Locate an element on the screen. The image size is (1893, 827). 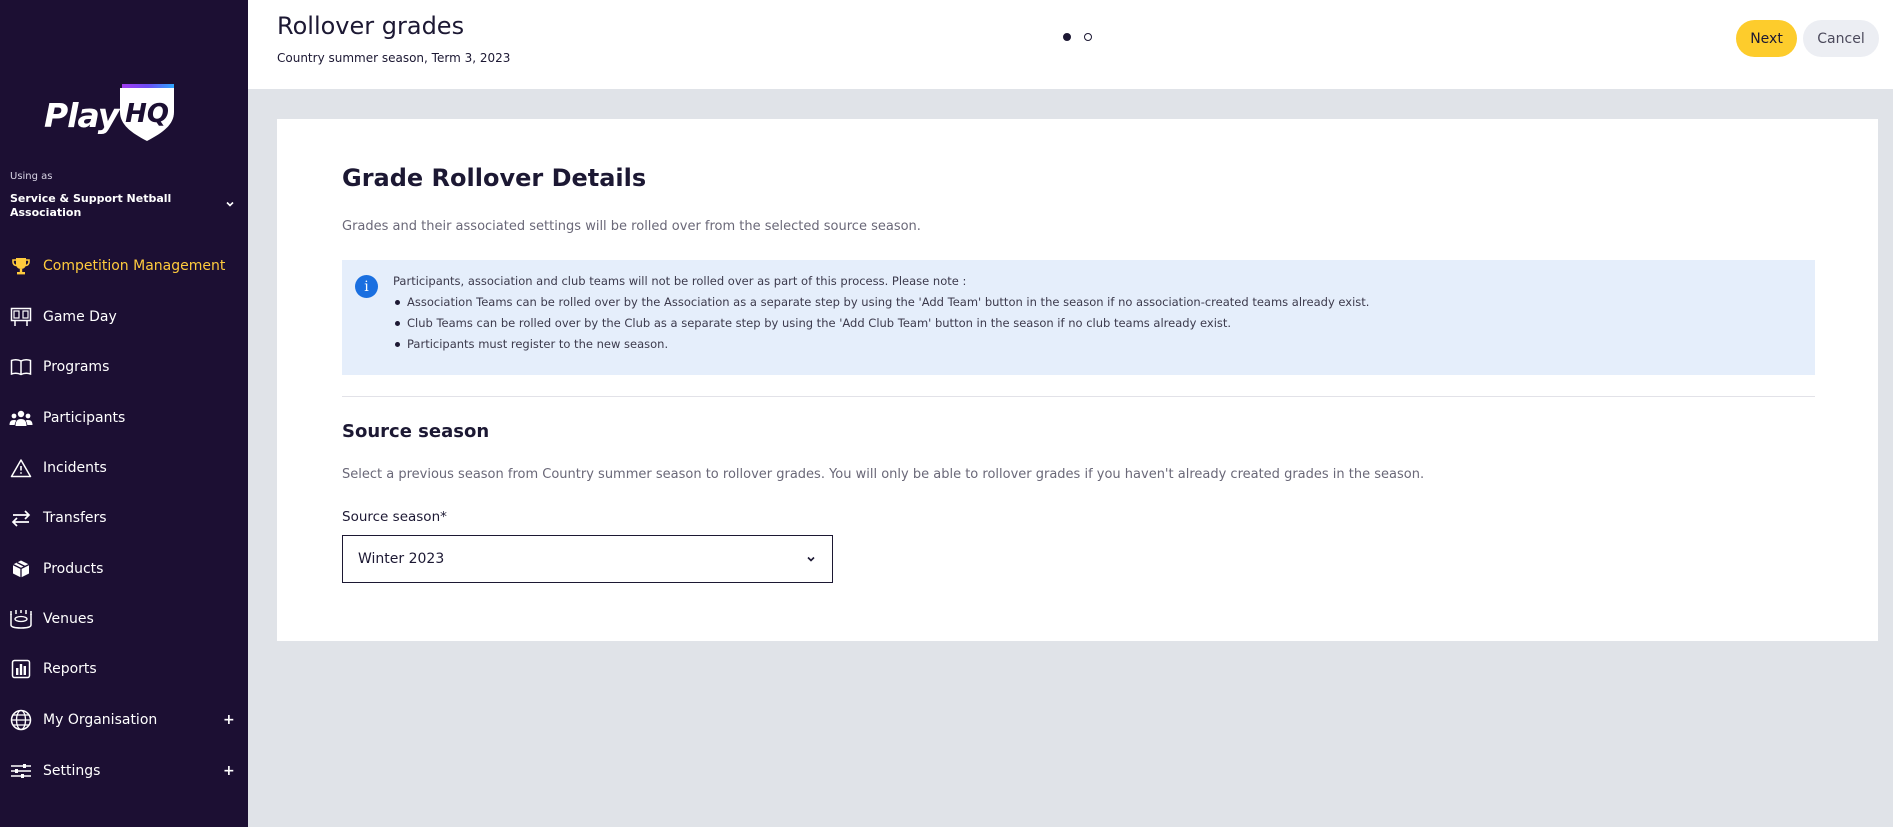
warning-icon is located at coordinates (21, 468).